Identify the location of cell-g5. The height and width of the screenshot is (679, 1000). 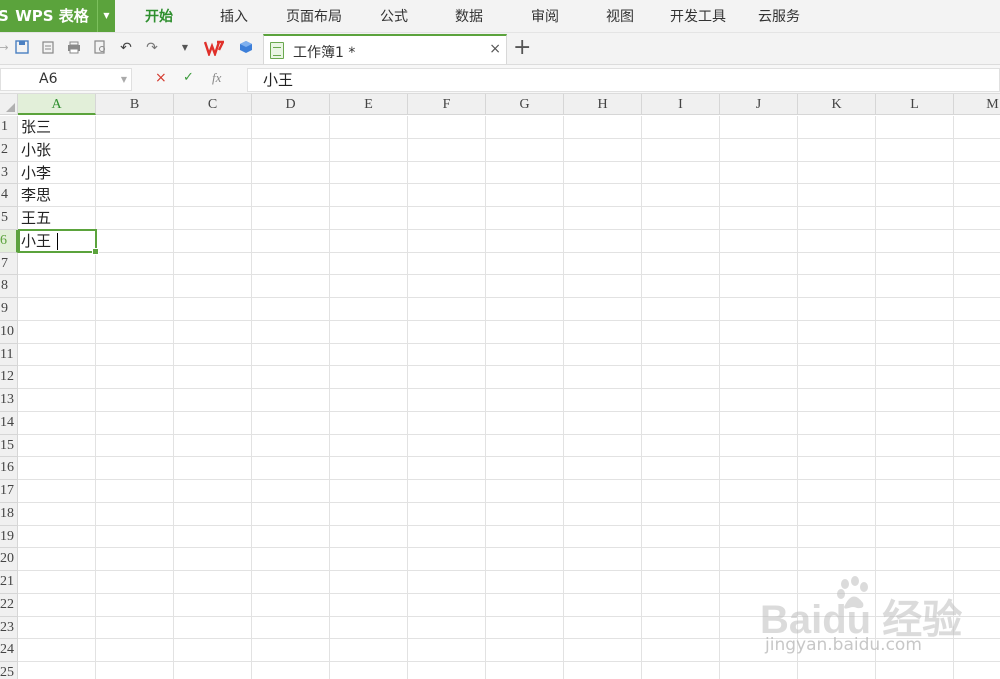
(525, 218).